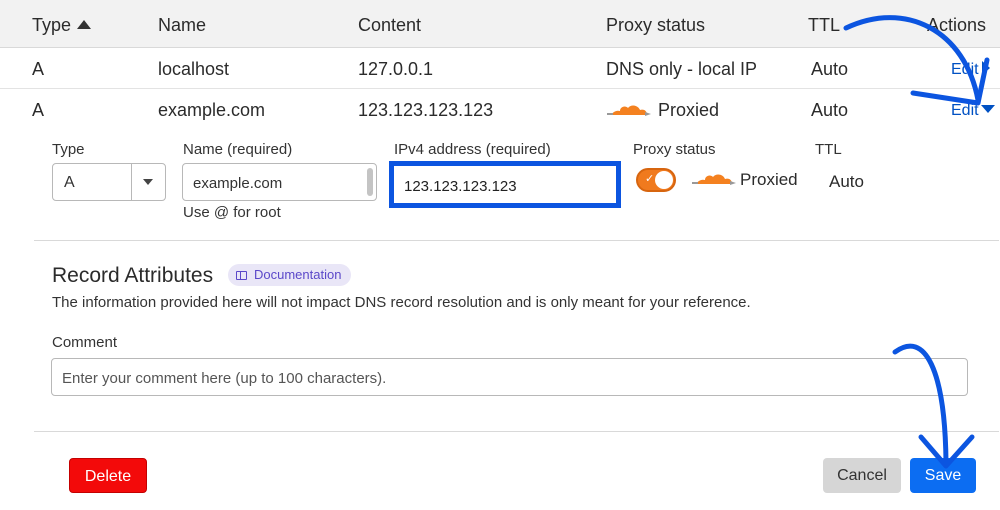 The width and height of the screenshot is (1000, 510). What do you see at coordinates (970, 70) in the screenshot?
I see `edit-button-row-1: Edit` at bounding box center [970, 70].